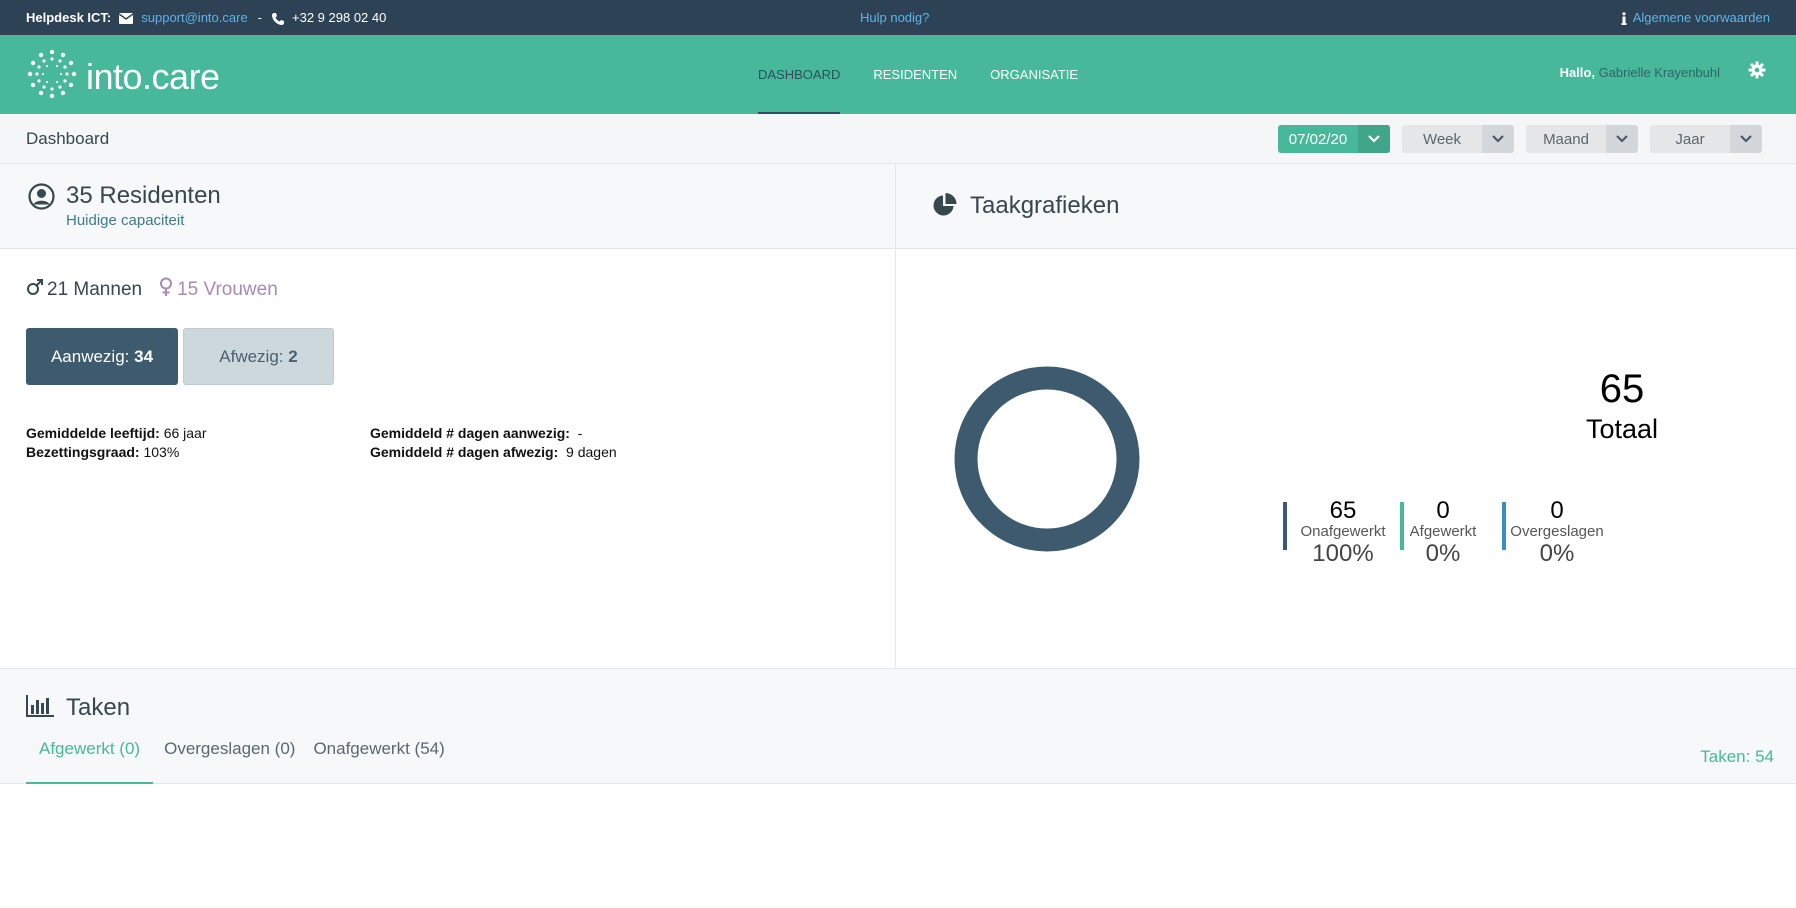 The image size is (1796, 908). Describe the element at coordinates (126, 17) in the screenshot. I see `envelope-icon` at that location.